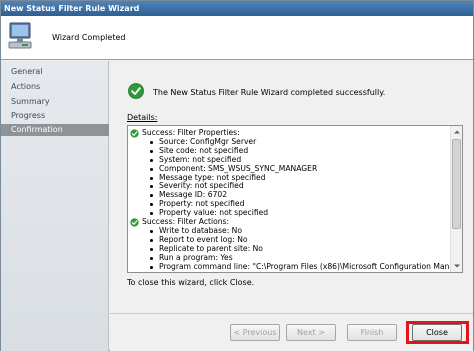  Describe the element at coordinates (72, 8) in the screenshot. I see `window-title: New Status Filter Rule Wizard` at that location.